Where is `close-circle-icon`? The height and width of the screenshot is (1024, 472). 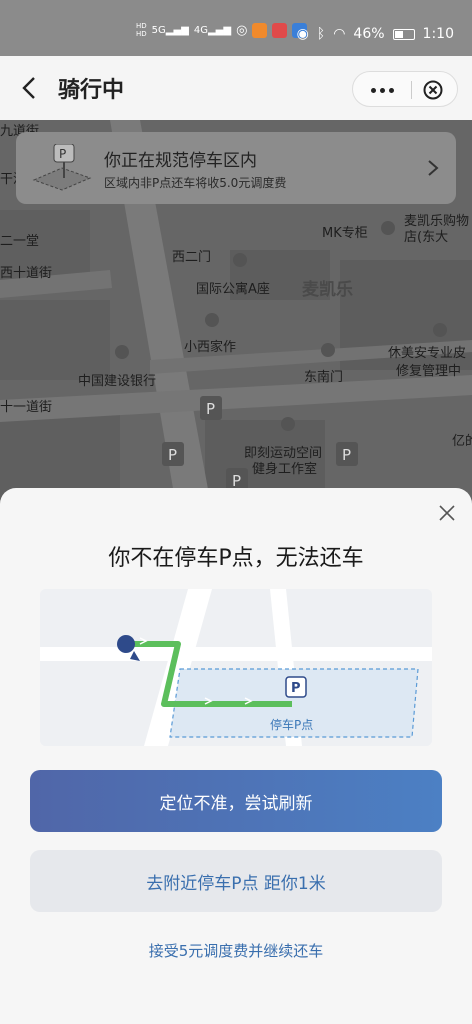 close-circle-icon is located at coordinates (433, 90).